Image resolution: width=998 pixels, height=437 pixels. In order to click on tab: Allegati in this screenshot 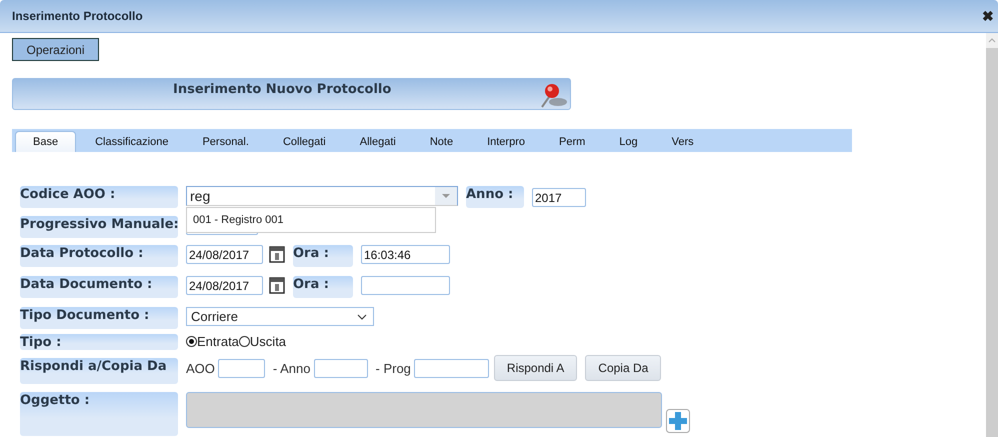, I will do `click(377, 141)`.